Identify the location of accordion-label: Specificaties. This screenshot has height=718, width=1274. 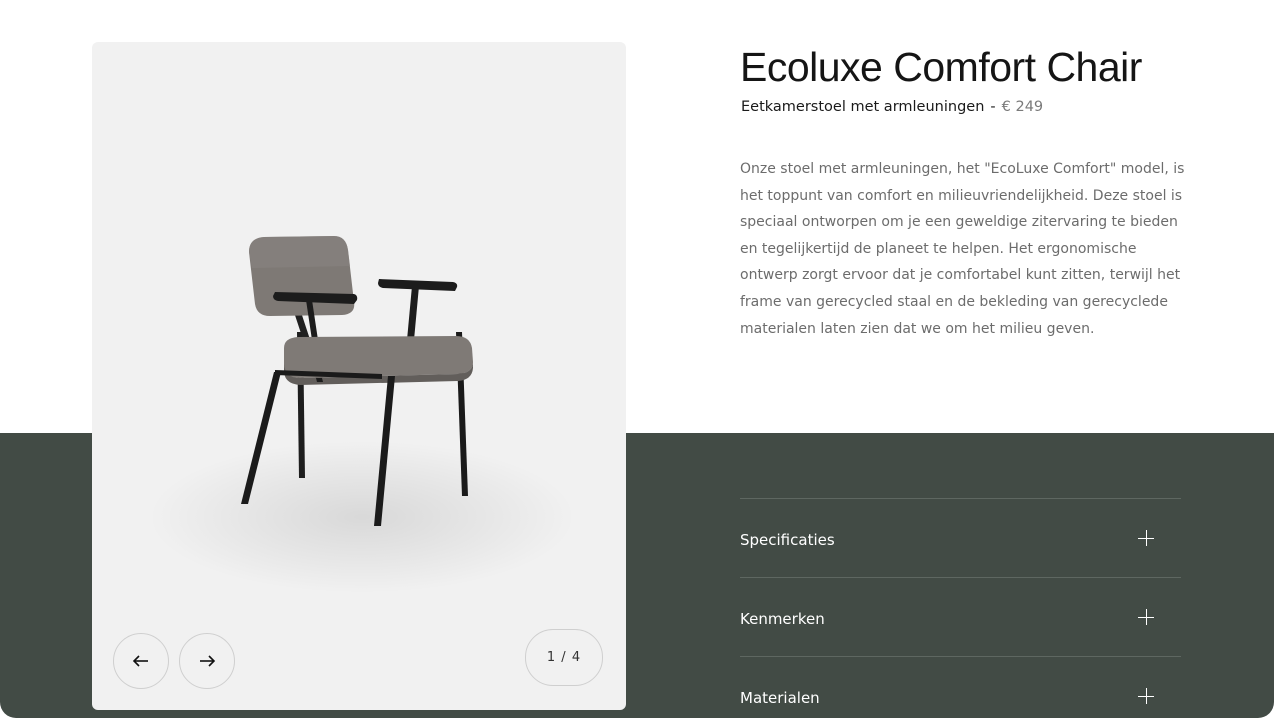
(787, 539).